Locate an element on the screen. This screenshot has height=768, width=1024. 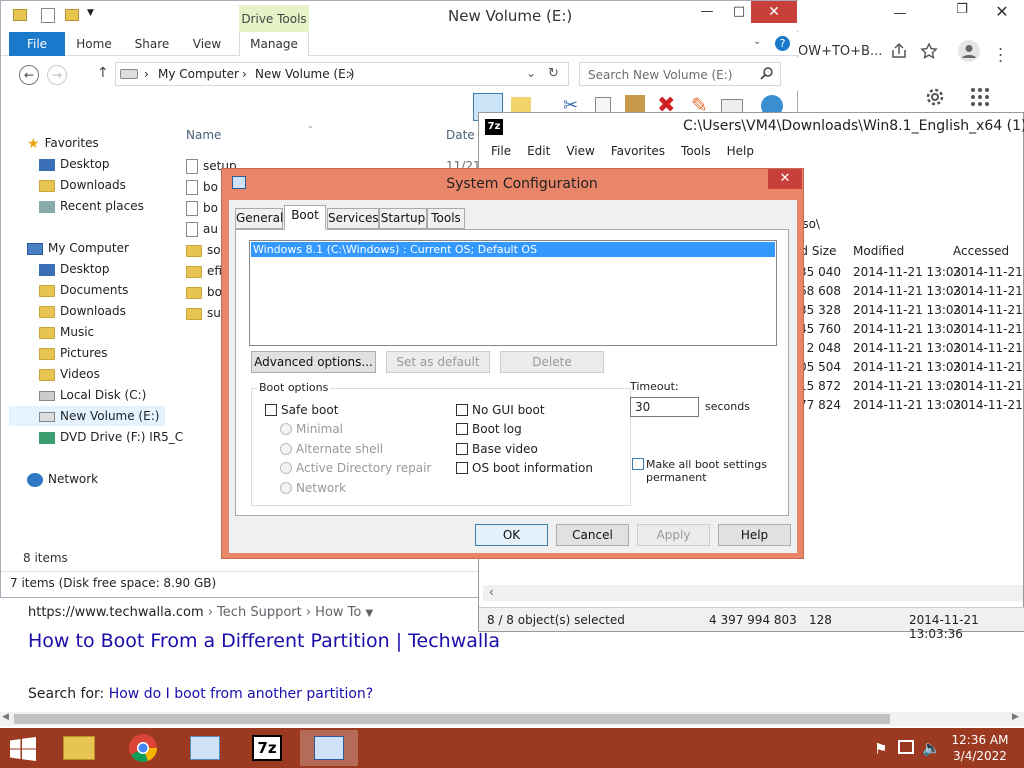
scroll-left-arrow-icon: ‹ is located at coordinates (491, 592).